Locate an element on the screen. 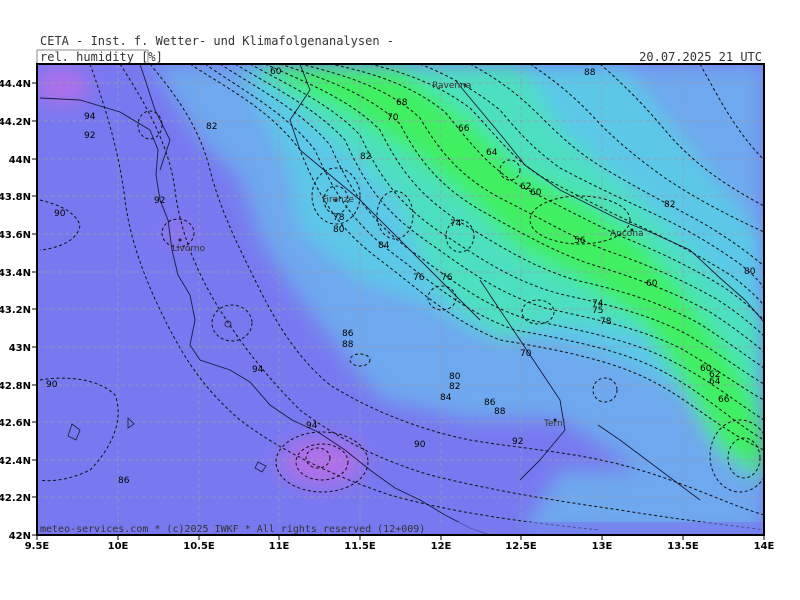 The image size is (800, 600). x-tick-label: 11.5E is located at coordinates (360, 546).